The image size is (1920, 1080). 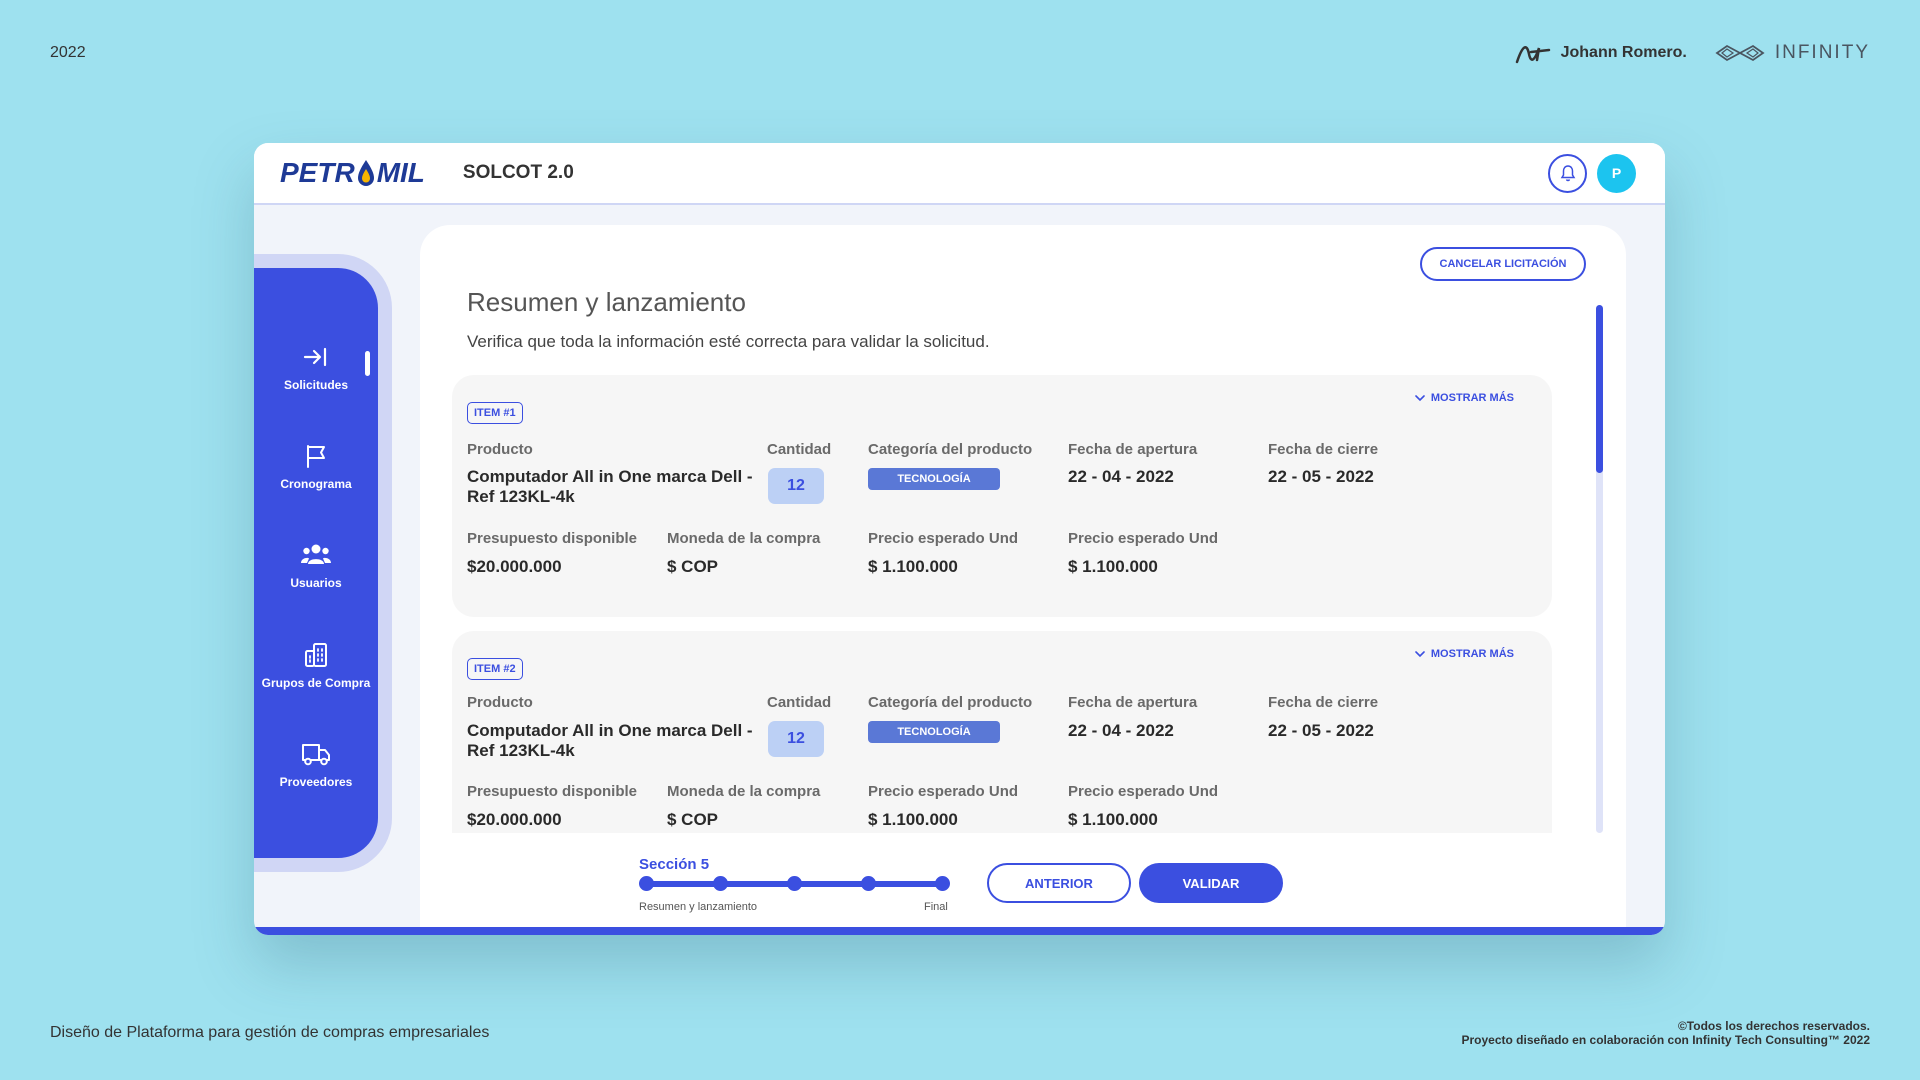 I want to click on sidebar-item-grupos-de-compra: Grupos de Compra, so click(x=316, y=665).